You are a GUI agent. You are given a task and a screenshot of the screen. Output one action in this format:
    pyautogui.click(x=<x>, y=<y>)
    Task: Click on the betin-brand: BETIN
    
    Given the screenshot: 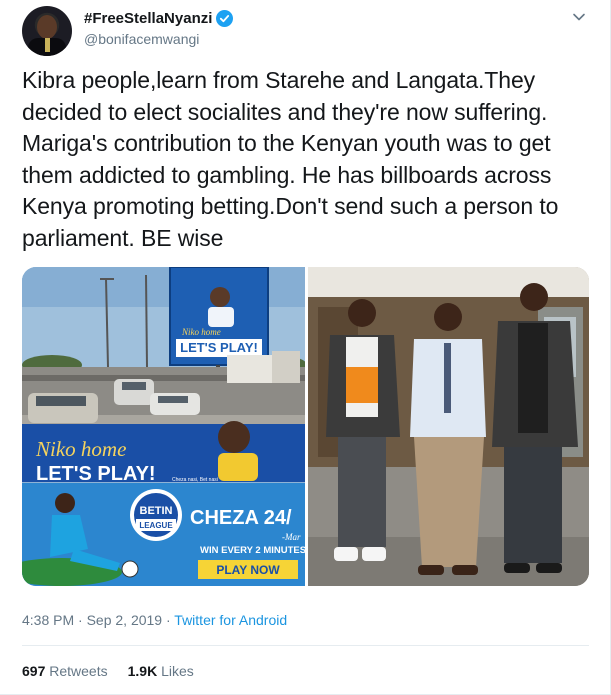 What is the action you would take?
    pyautogui.click(x=156, y=511)
    